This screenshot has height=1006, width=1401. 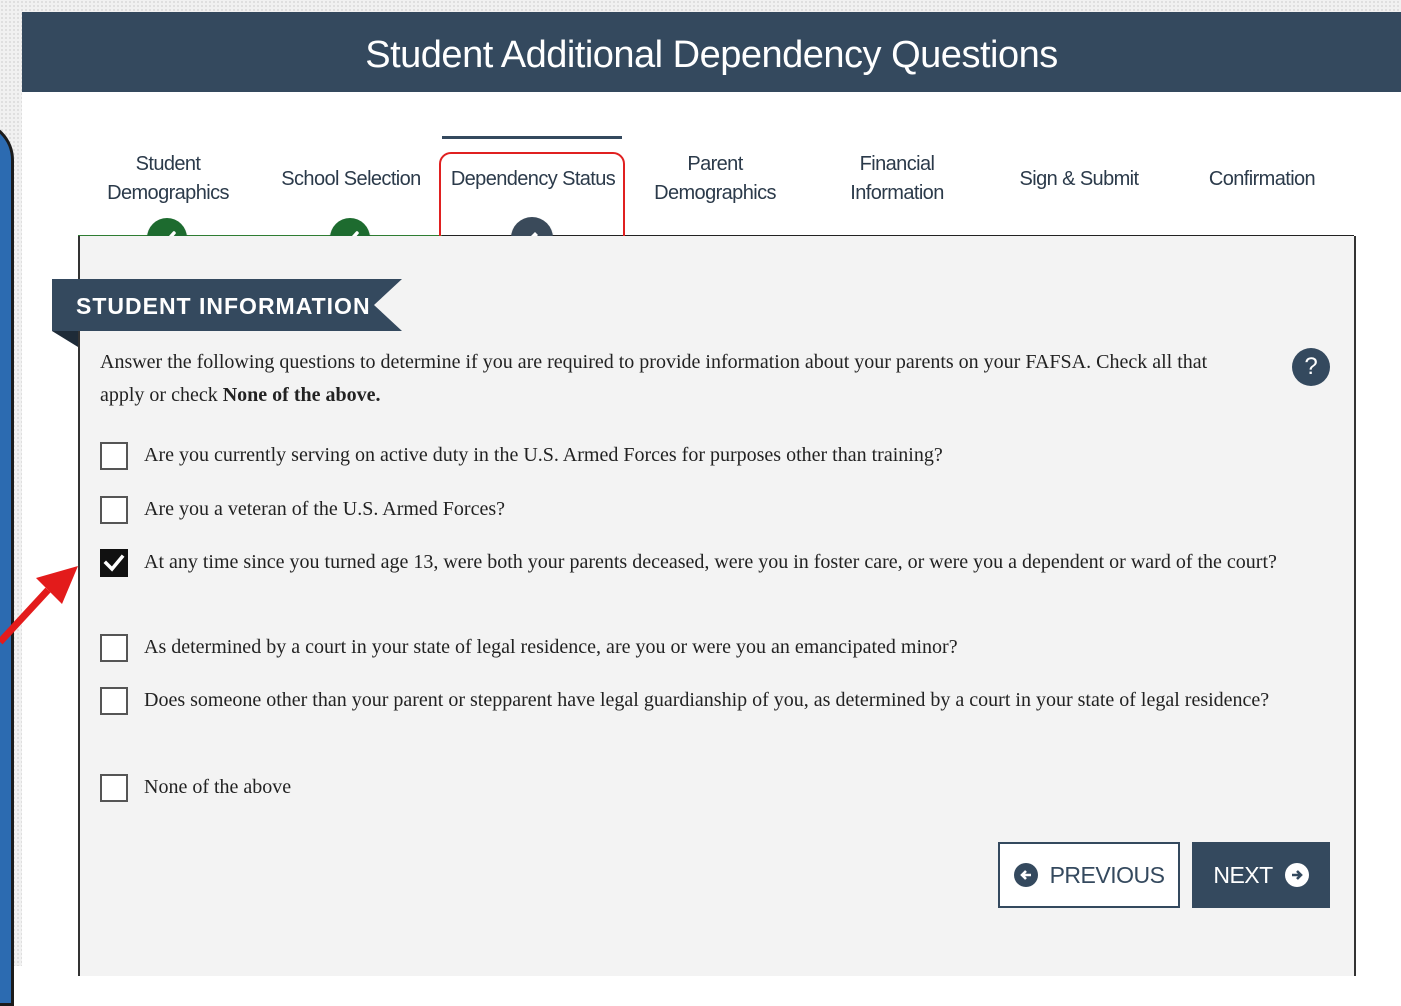 What do you see at coordinates (711, 52) in the screenshot?
I see `page-title: Student Additional Dependency Questions` at bounding box center [711, 52].